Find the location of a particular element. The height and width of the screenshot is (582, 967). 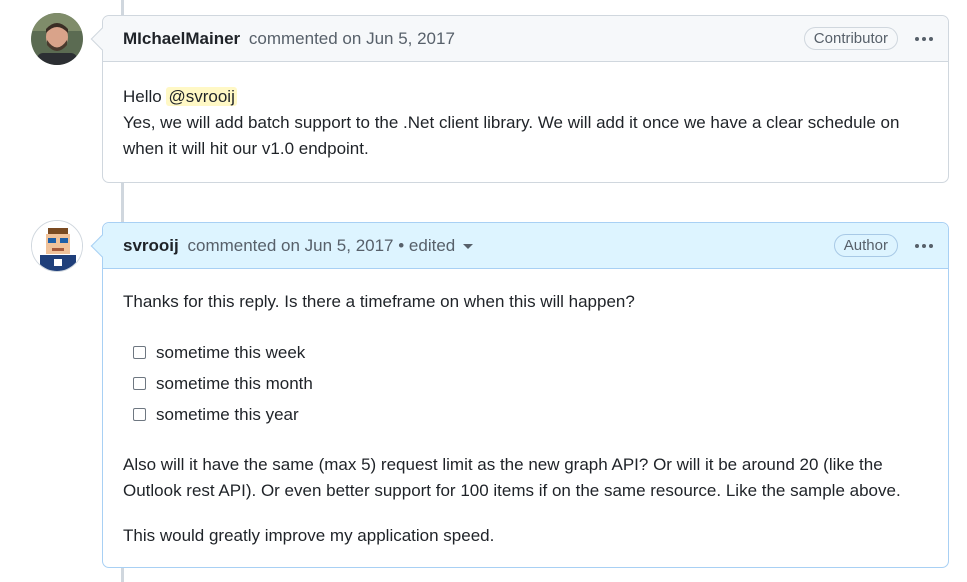

contributor-badge: Contributor is located at coordinates (850, 38).